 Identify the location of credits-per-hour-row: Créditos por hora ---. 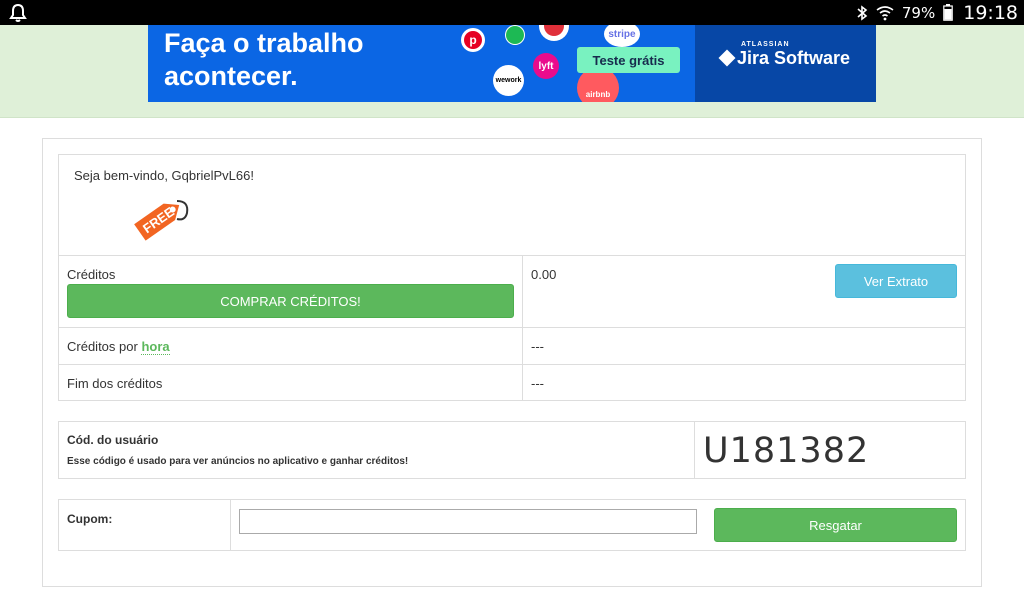
(512, 345).